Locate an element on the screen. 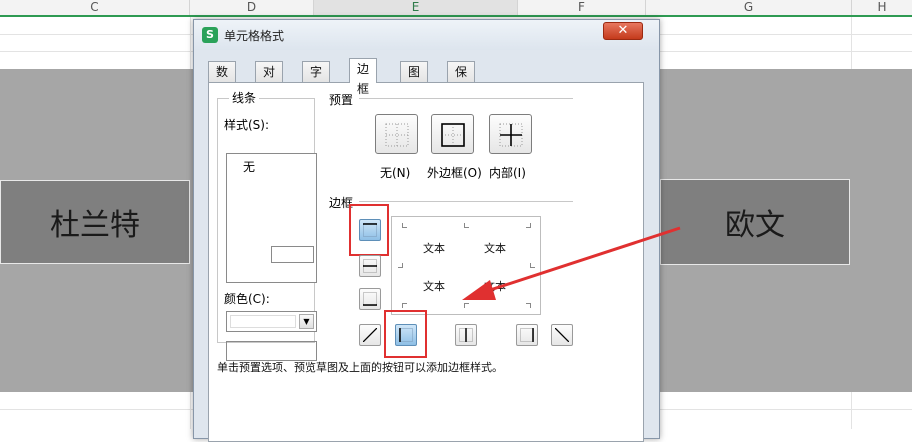 The width and height of the screenshot is (912, 442). color-swatch is located at coordinates (263, 321).